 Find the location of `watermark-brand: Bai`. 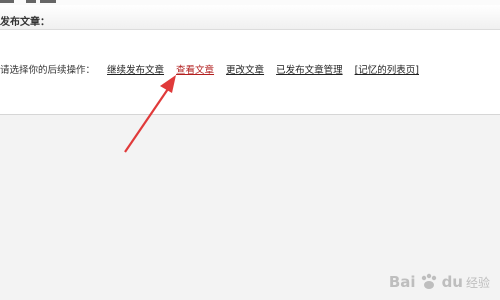

watermark-brand: Bai is located at coordinates (402, 282).